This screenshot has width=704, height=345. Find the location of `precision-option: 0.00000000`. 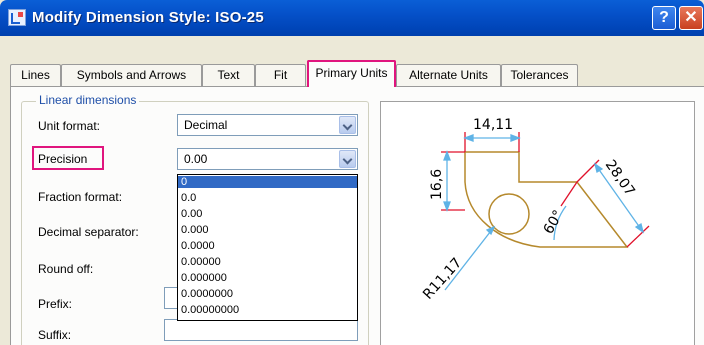

precision-option: 0.00000000 is located at coordinates (267, 310).